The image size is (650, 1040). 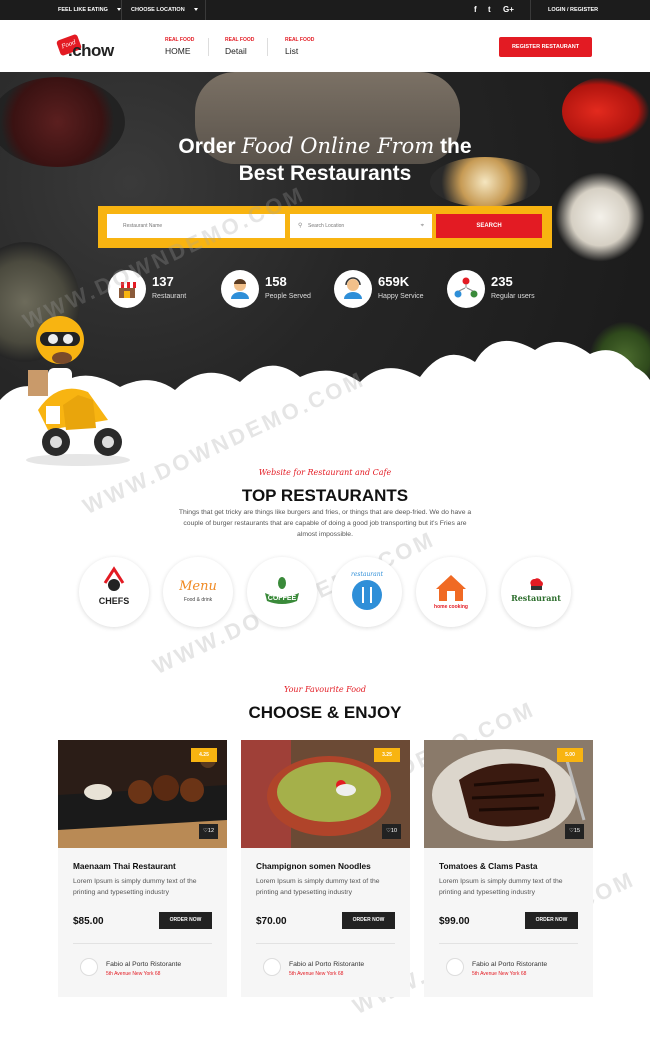 I want to click on stat-label: Happy Service, so click(x=401, y=296).